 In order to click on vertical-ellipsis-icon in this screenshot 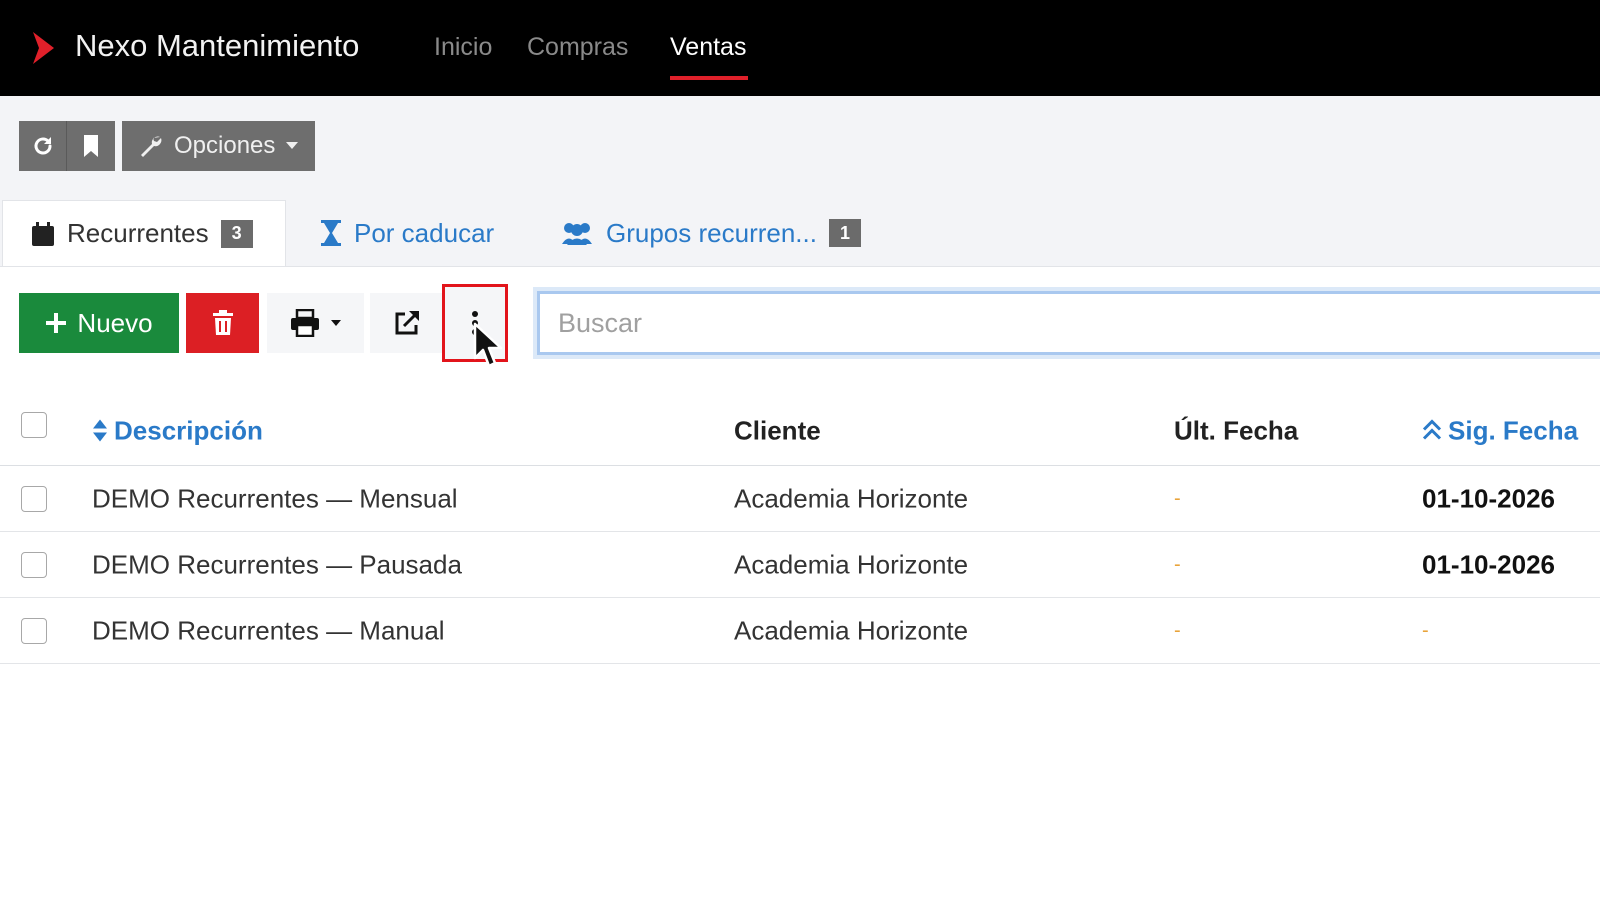, I will do `click(475, 323)`.